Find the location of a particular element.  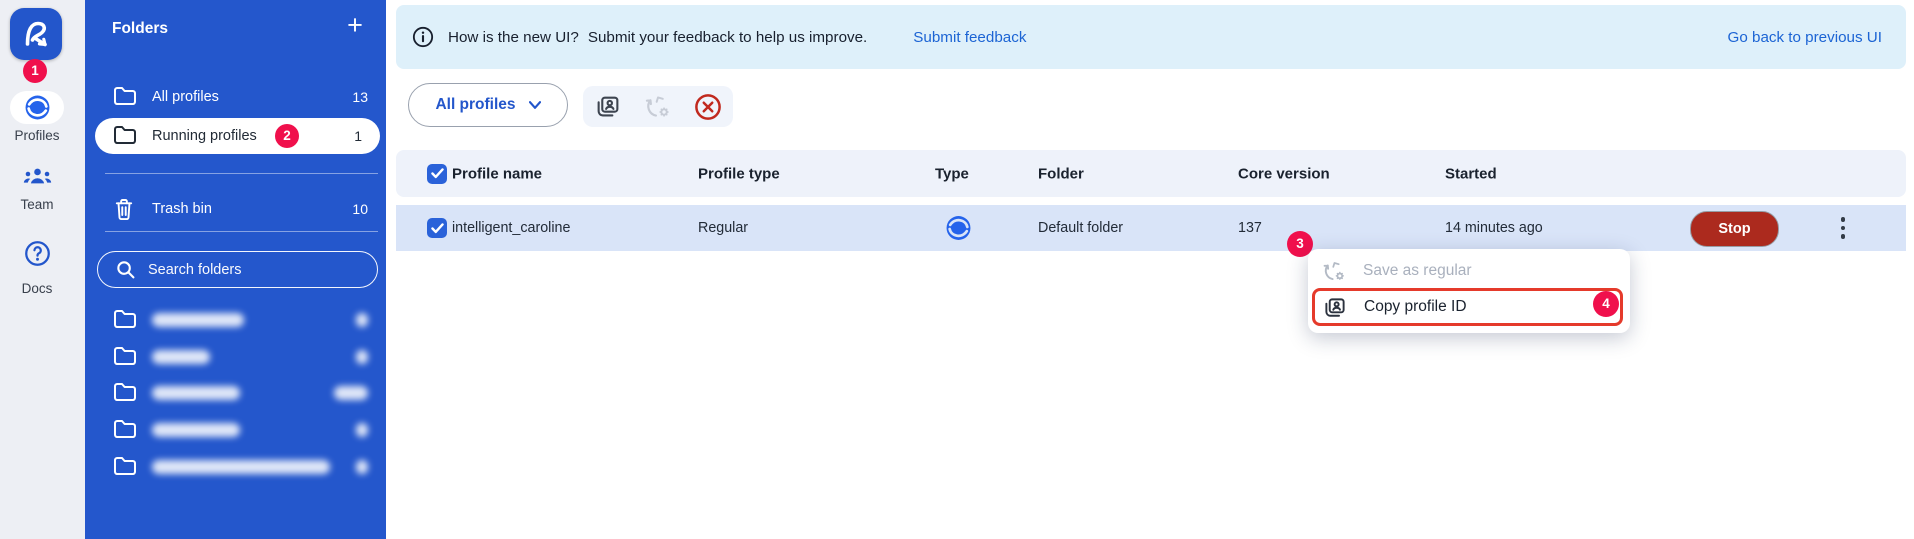

column-header-started: Started is located at coordinates (1471, 173).